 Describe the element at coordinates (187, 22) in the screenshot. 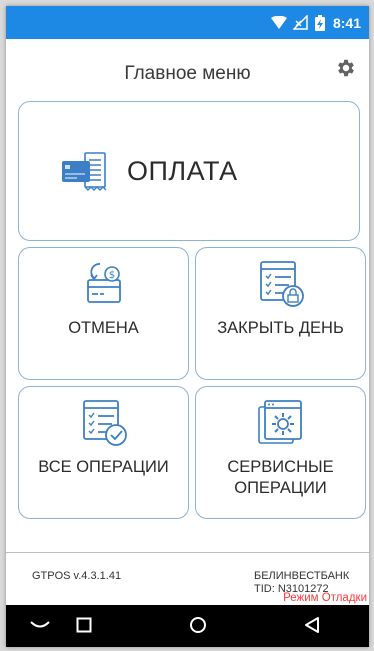

I see `status-bar: 8:41` at that location.